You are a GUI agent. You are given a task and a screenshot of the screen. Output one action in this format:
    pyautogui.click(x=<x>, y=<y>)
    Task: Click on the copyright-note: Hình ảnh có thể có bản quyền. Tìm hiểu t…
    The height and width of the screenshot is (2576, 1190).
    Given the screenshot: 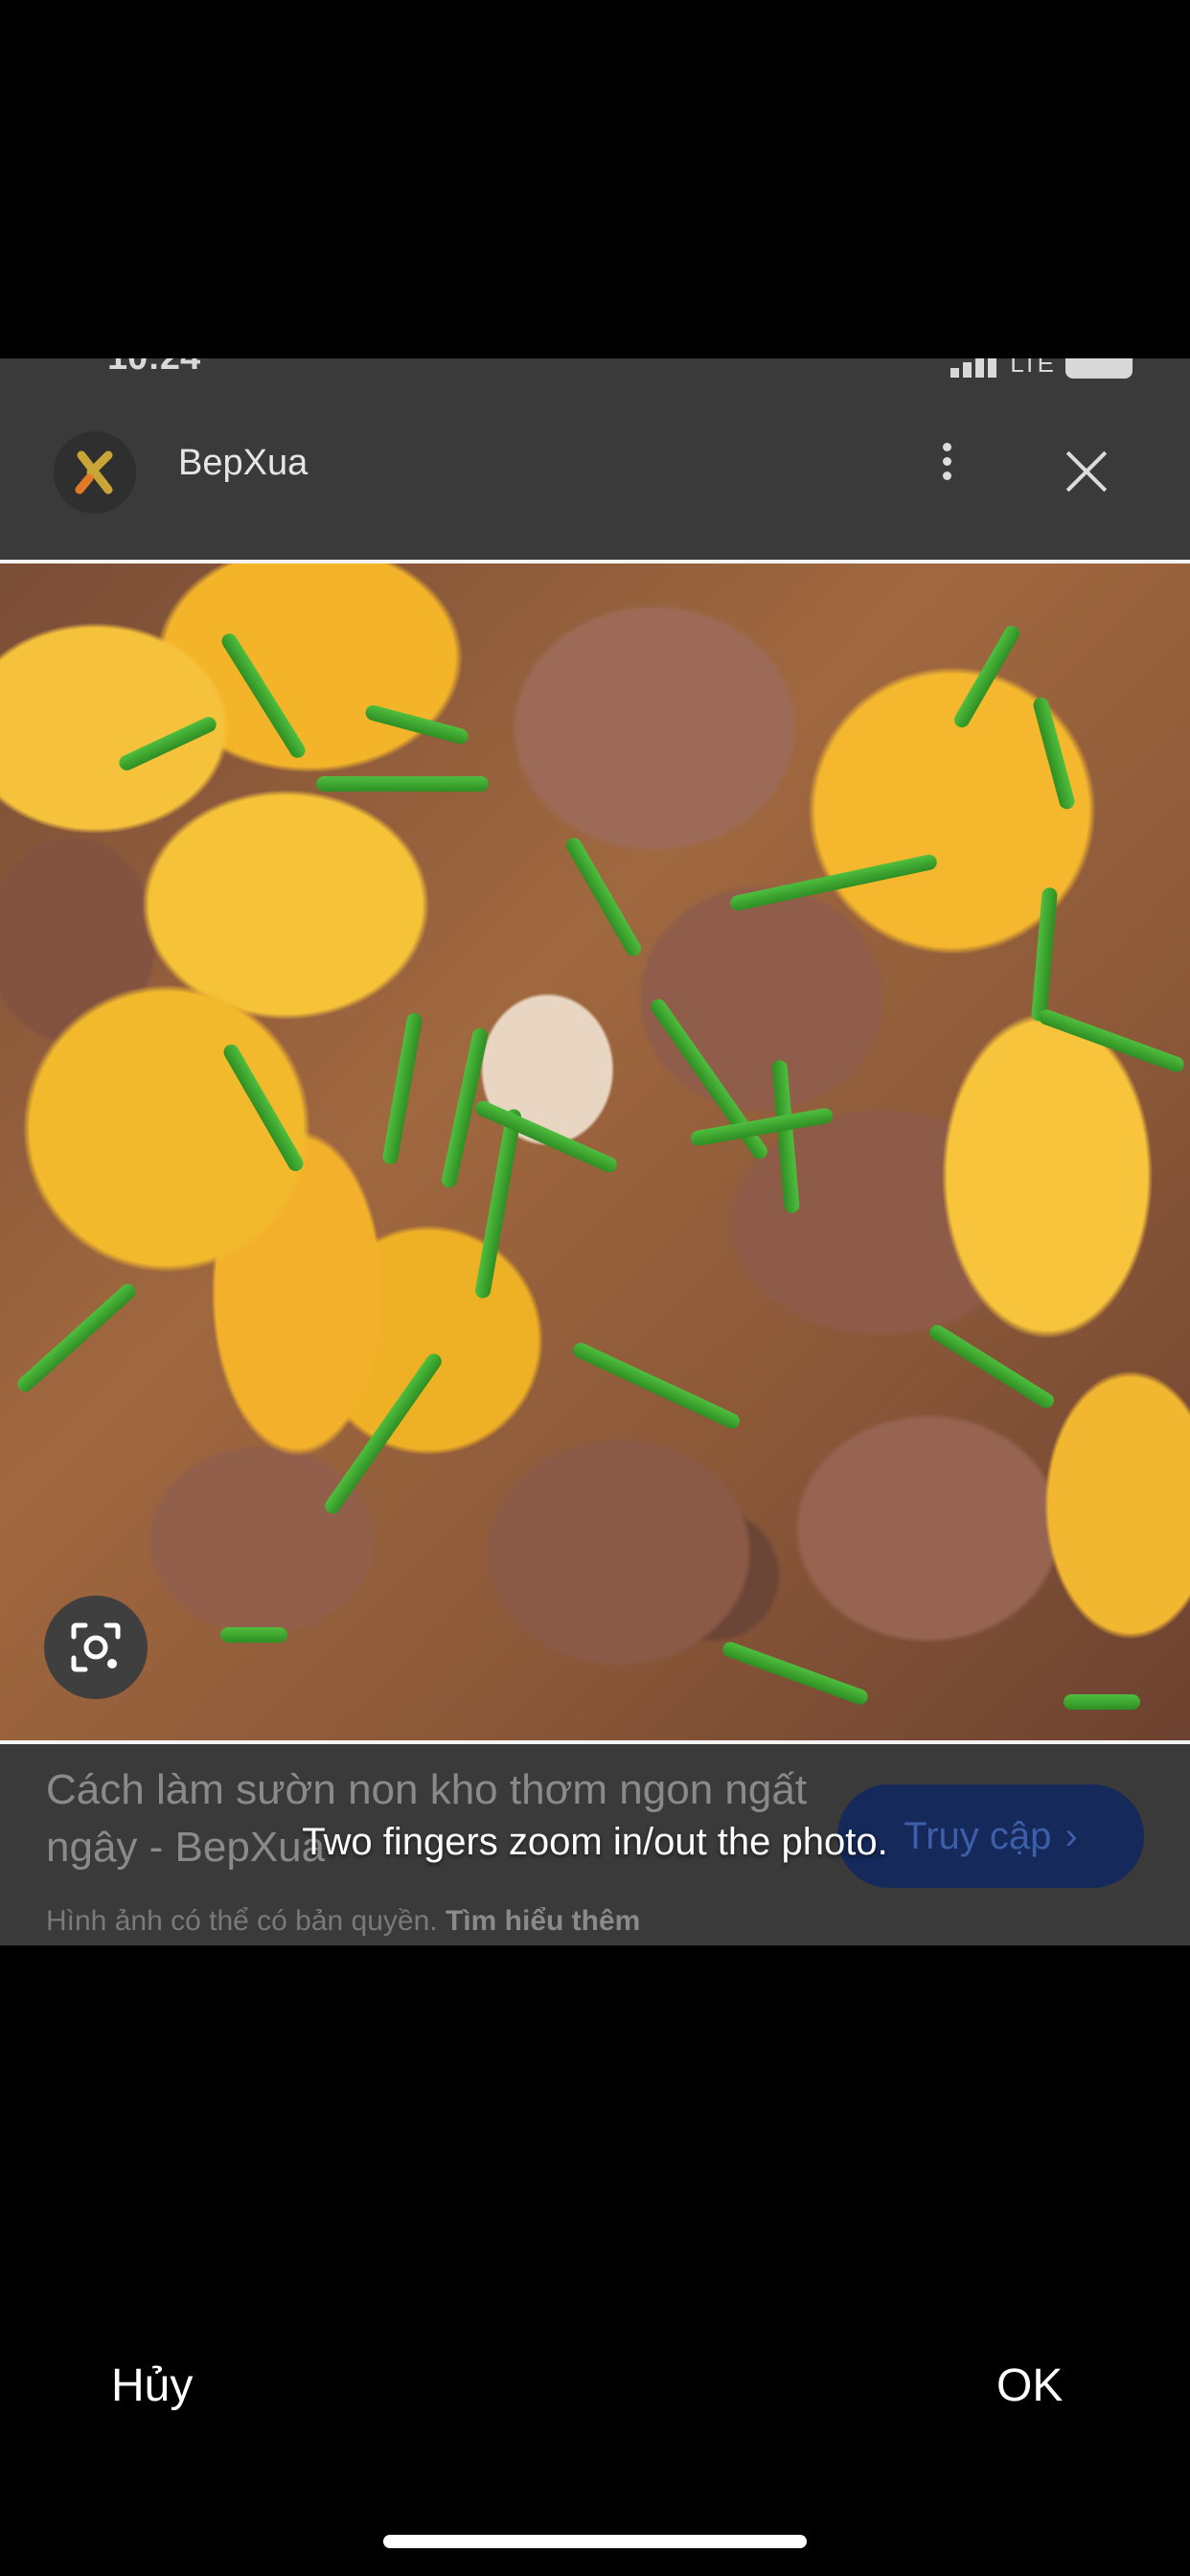 What is the action you would take?
    pyautogui.click(x=343, y=1921)
    